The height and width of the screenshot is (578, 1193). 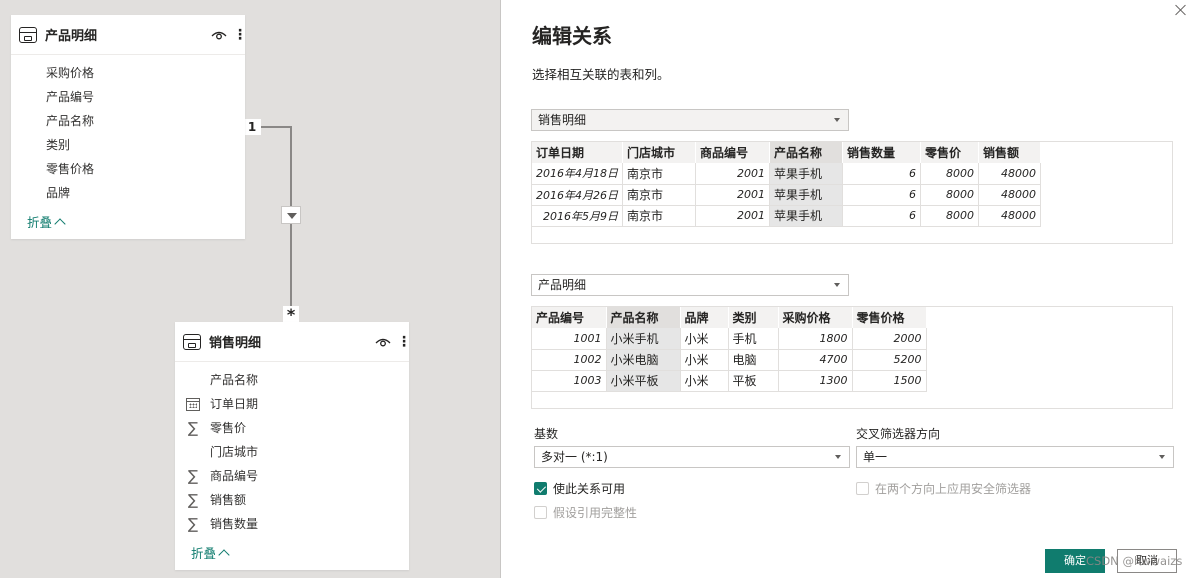 What do you see at coordinates (875, 457) in the screenshot?
I see `cross-filter-value: 单一` at bounding box center [875, 457].